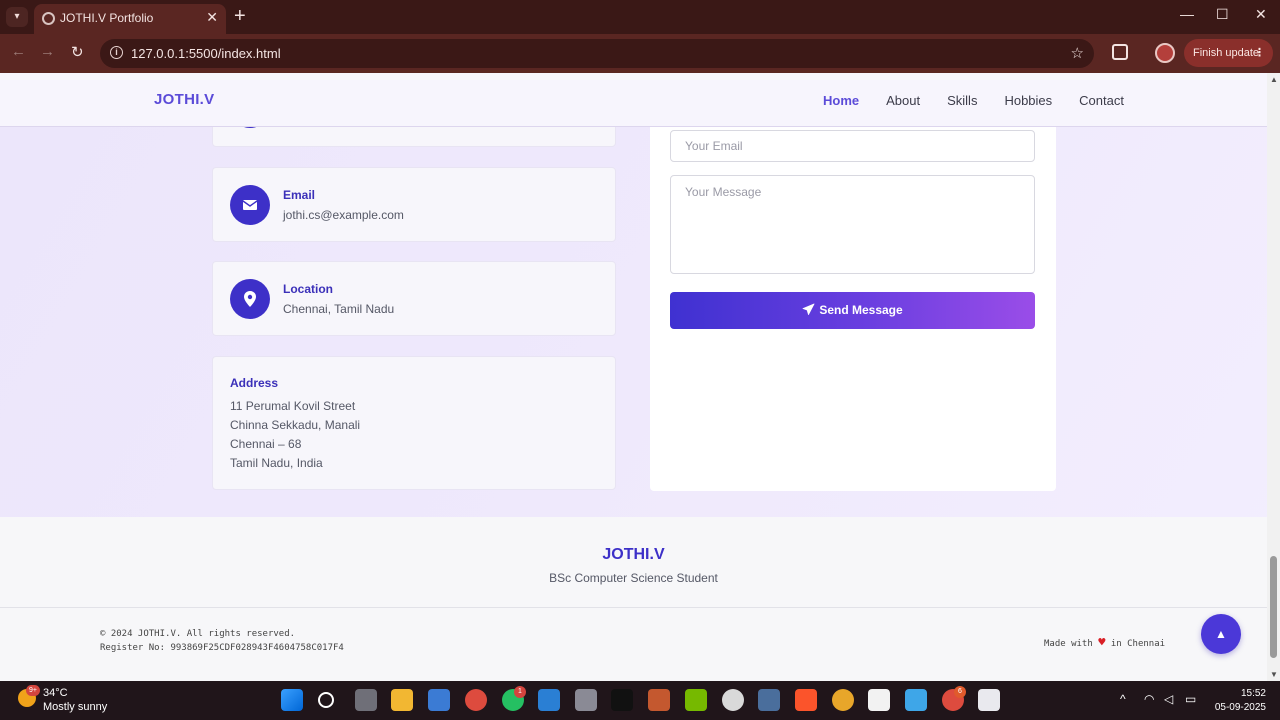 This screenshot has height=720, width=1280. I want to click on chrome-badge: 6, so click(960, 692).